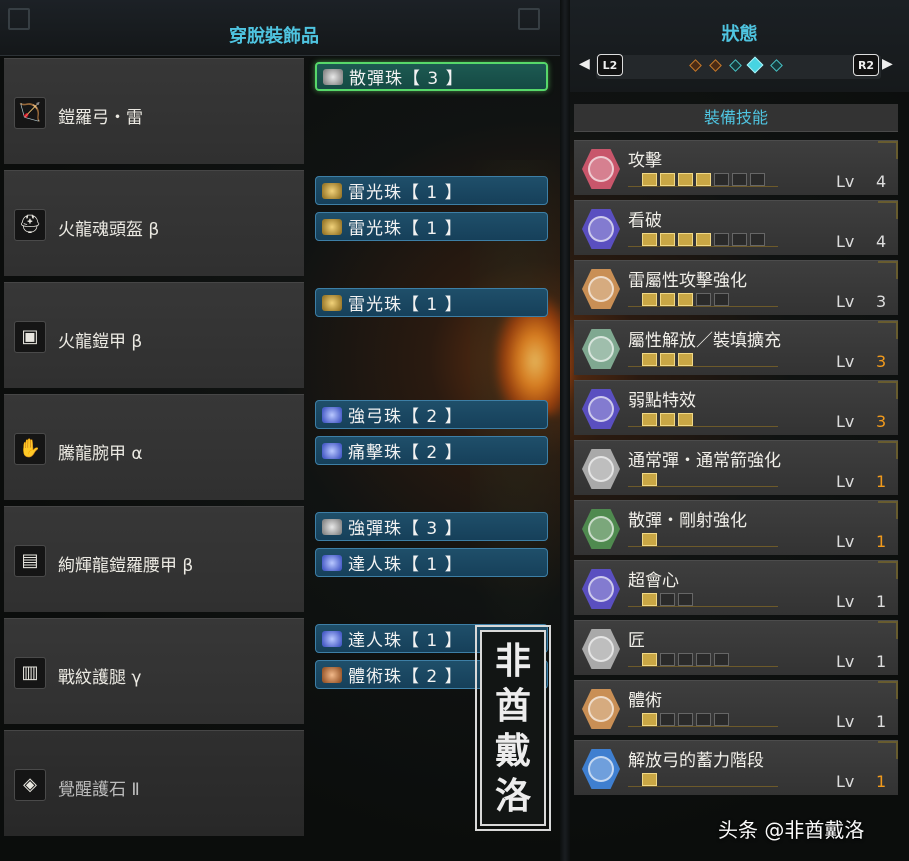  I want to click on skill-row: 散彈・剛射強化 Lv 1, so click(736, 527).